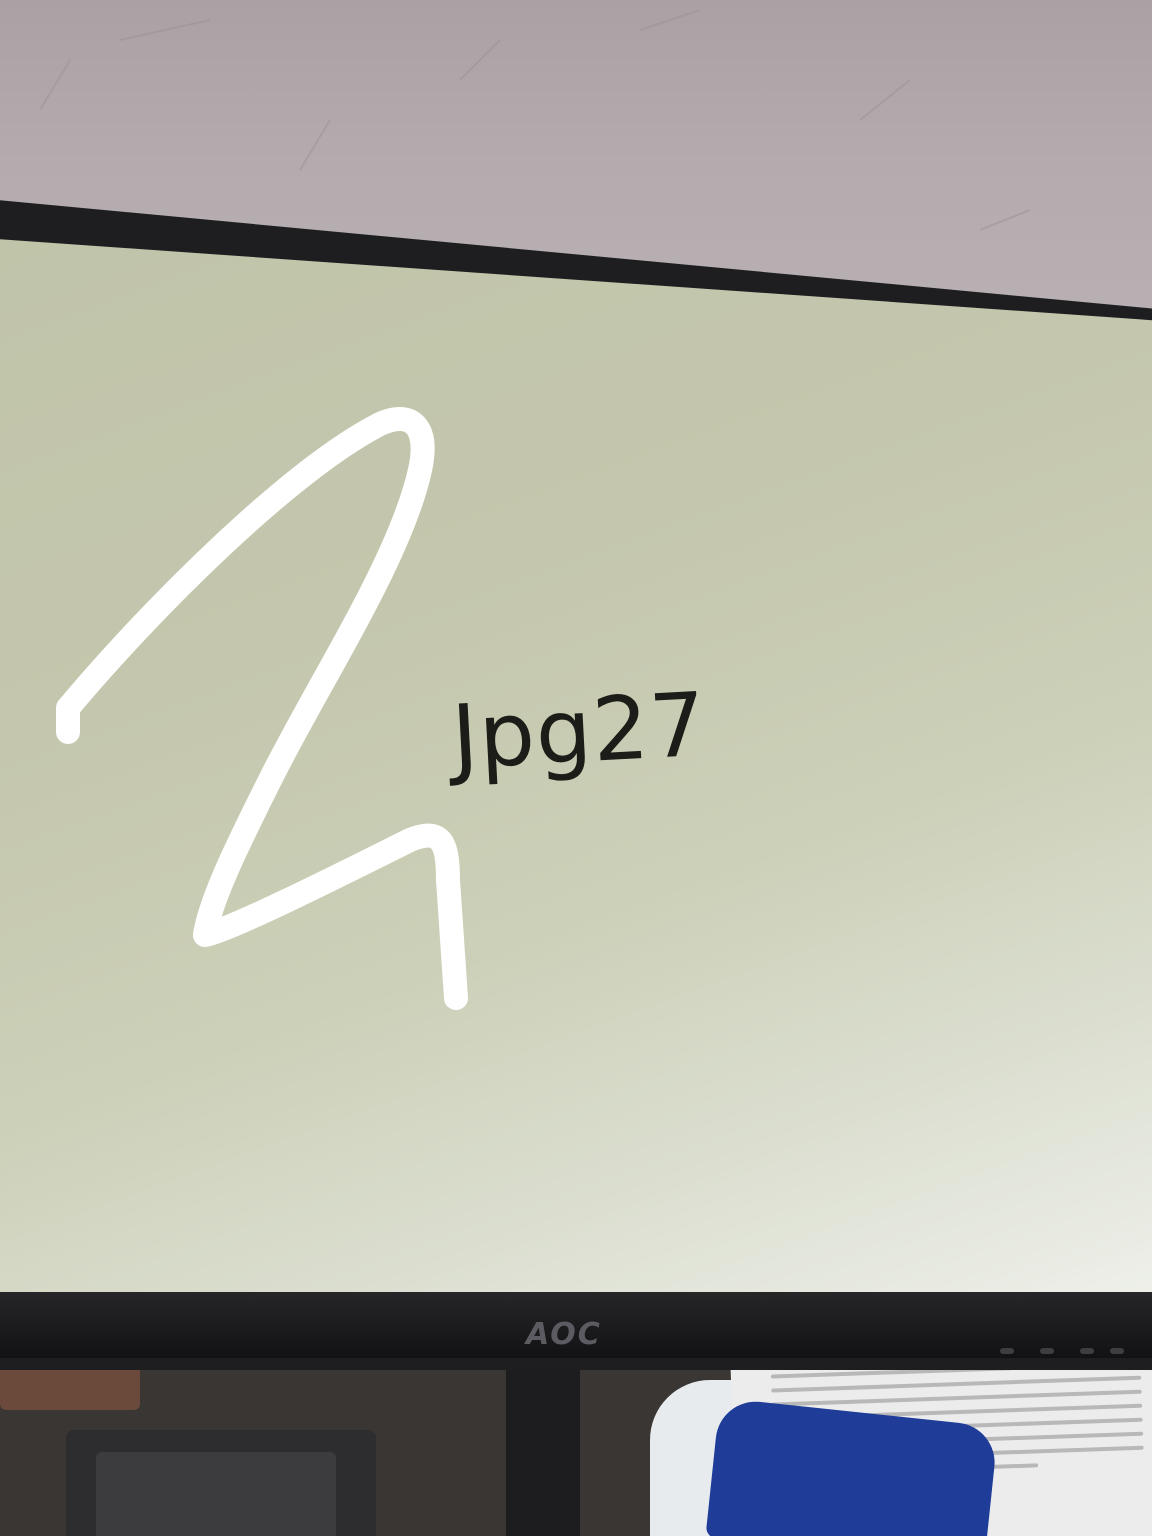 This screenshot has height=1536, width=1152. Describe the element at coordinates (1117, 1351) in the screenshot. I see `power-button` at that location.